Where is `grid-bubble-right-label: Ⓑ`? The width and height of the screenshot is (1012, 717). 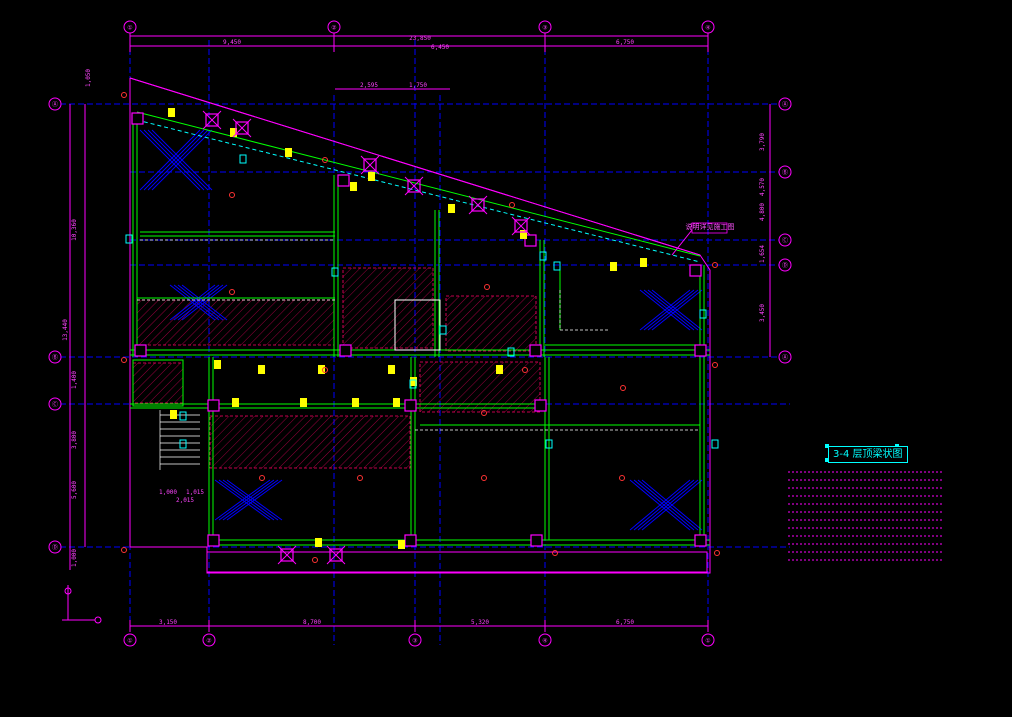
grid-bubble-right-label: Ⓑ is located at coordinates (785, 173).